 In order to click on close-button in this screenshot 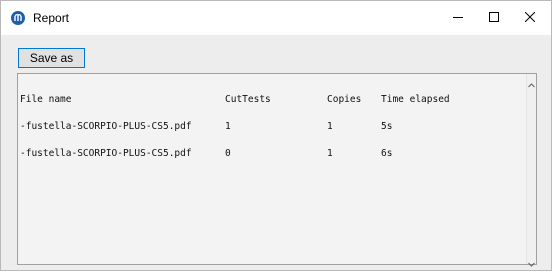, I will do `click(529, 18)`.